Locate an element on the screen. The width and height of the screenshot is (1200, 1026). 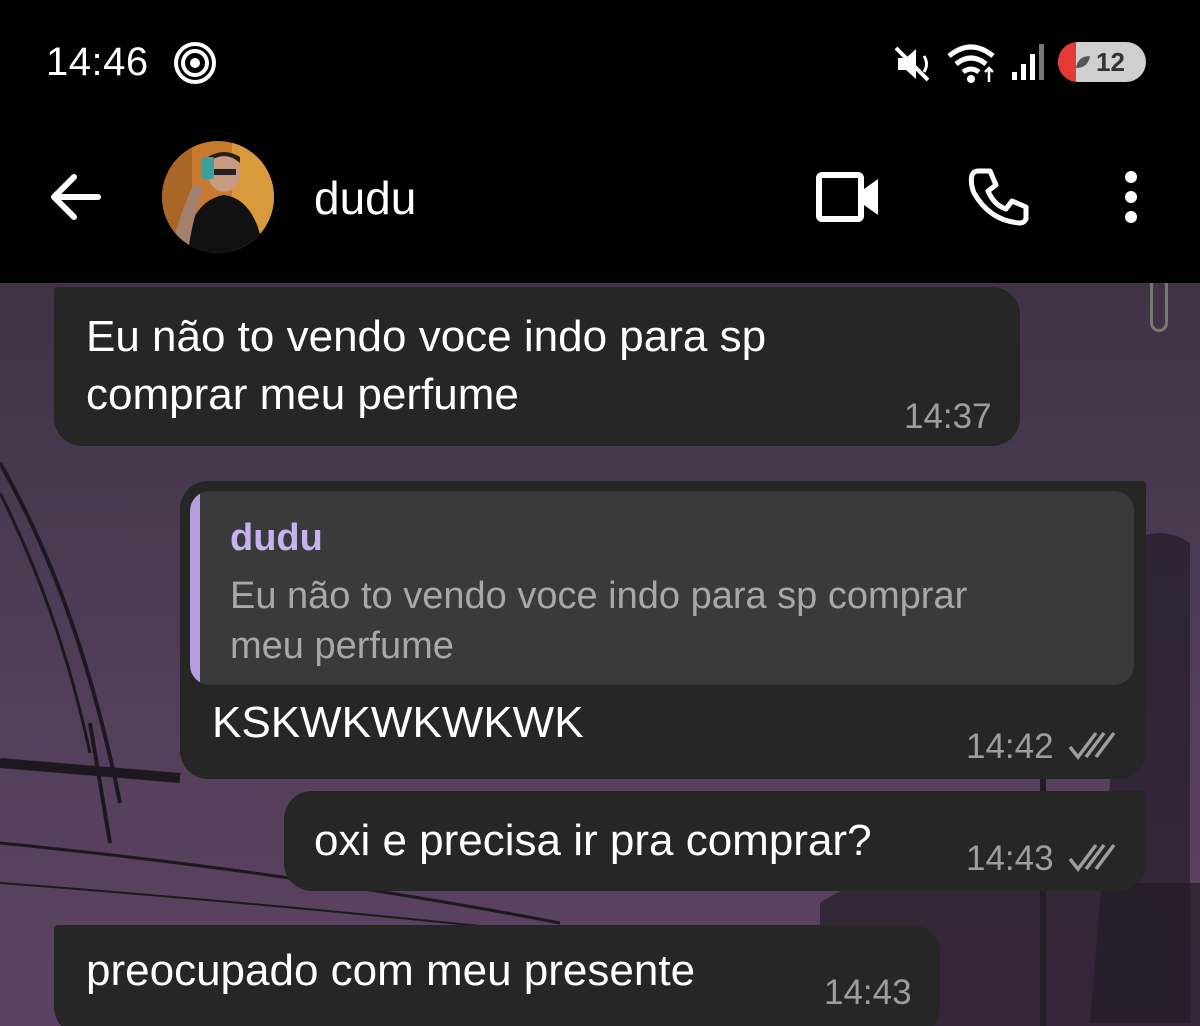
battery-level: 12 is located at coordinates (1110, 62).